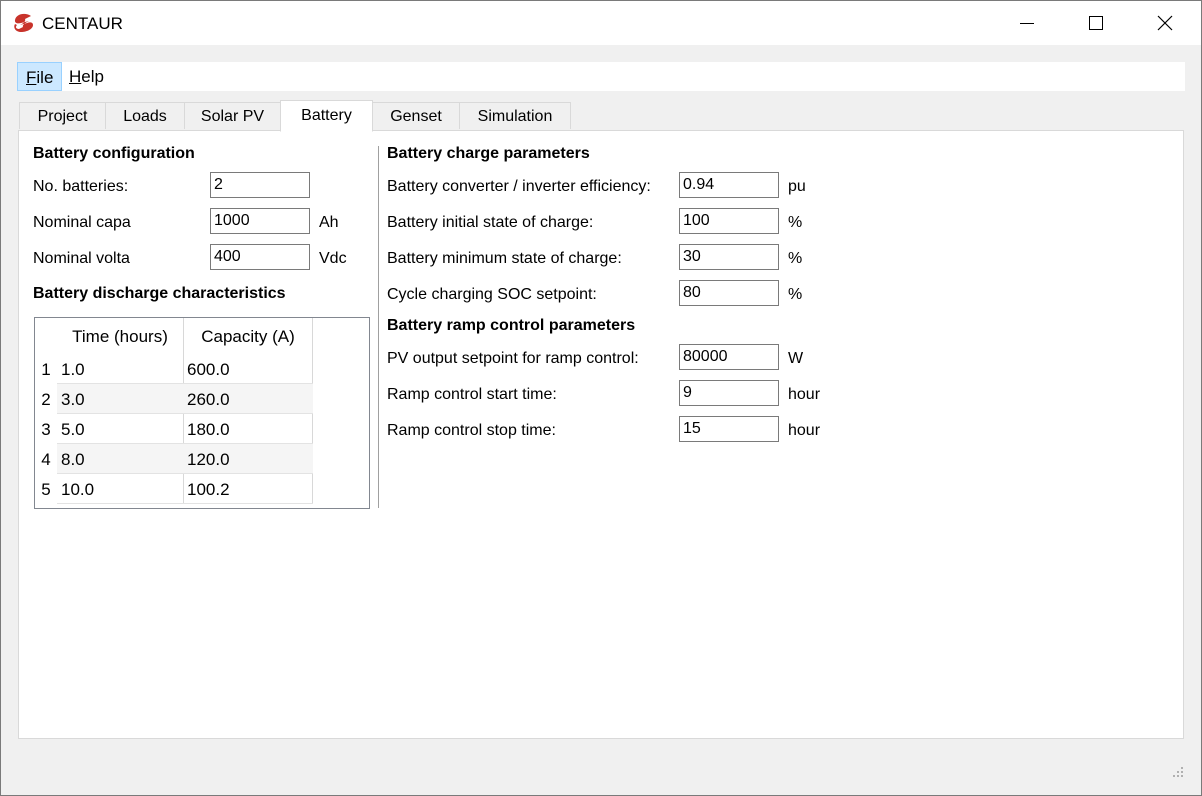 This screenshot has height=796, width=1202. What do you see at coordinates (729, 393) in the screenshot?
I see `ramp-start-time-input` at bounding box center [729, 393].